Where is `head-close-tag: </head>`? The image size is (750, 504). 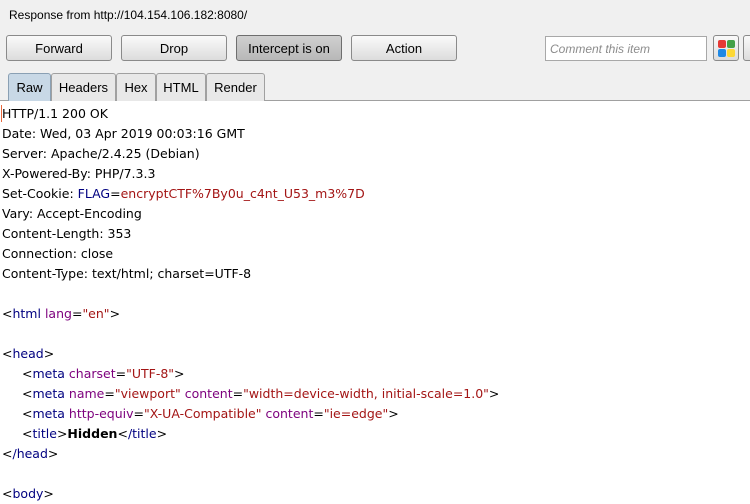
head-close-tag: </head> is located at coordinates (30, 454).